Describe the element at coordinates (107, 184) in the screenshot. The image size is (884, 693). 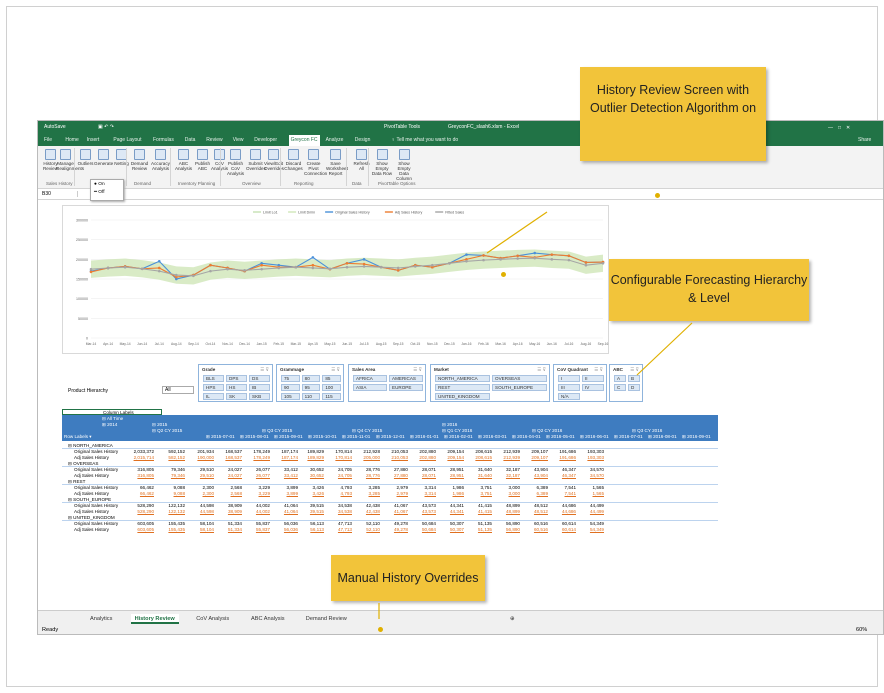
I see `outliers-on-option: ● On` at that location.